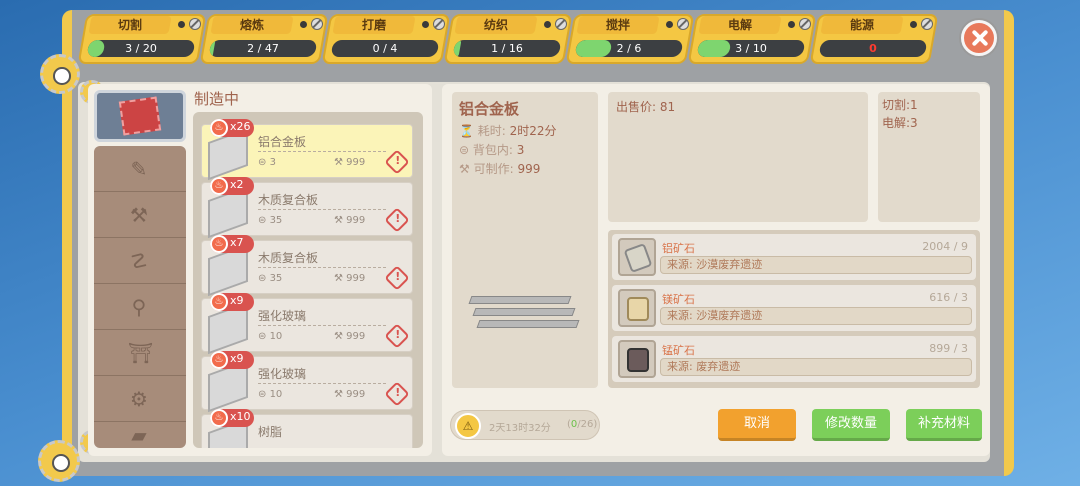 The image size is (1080, 486). Describe the element at coordinates (678, 299) in the screenshot. I see `material-name: 镁矿石` at that location.